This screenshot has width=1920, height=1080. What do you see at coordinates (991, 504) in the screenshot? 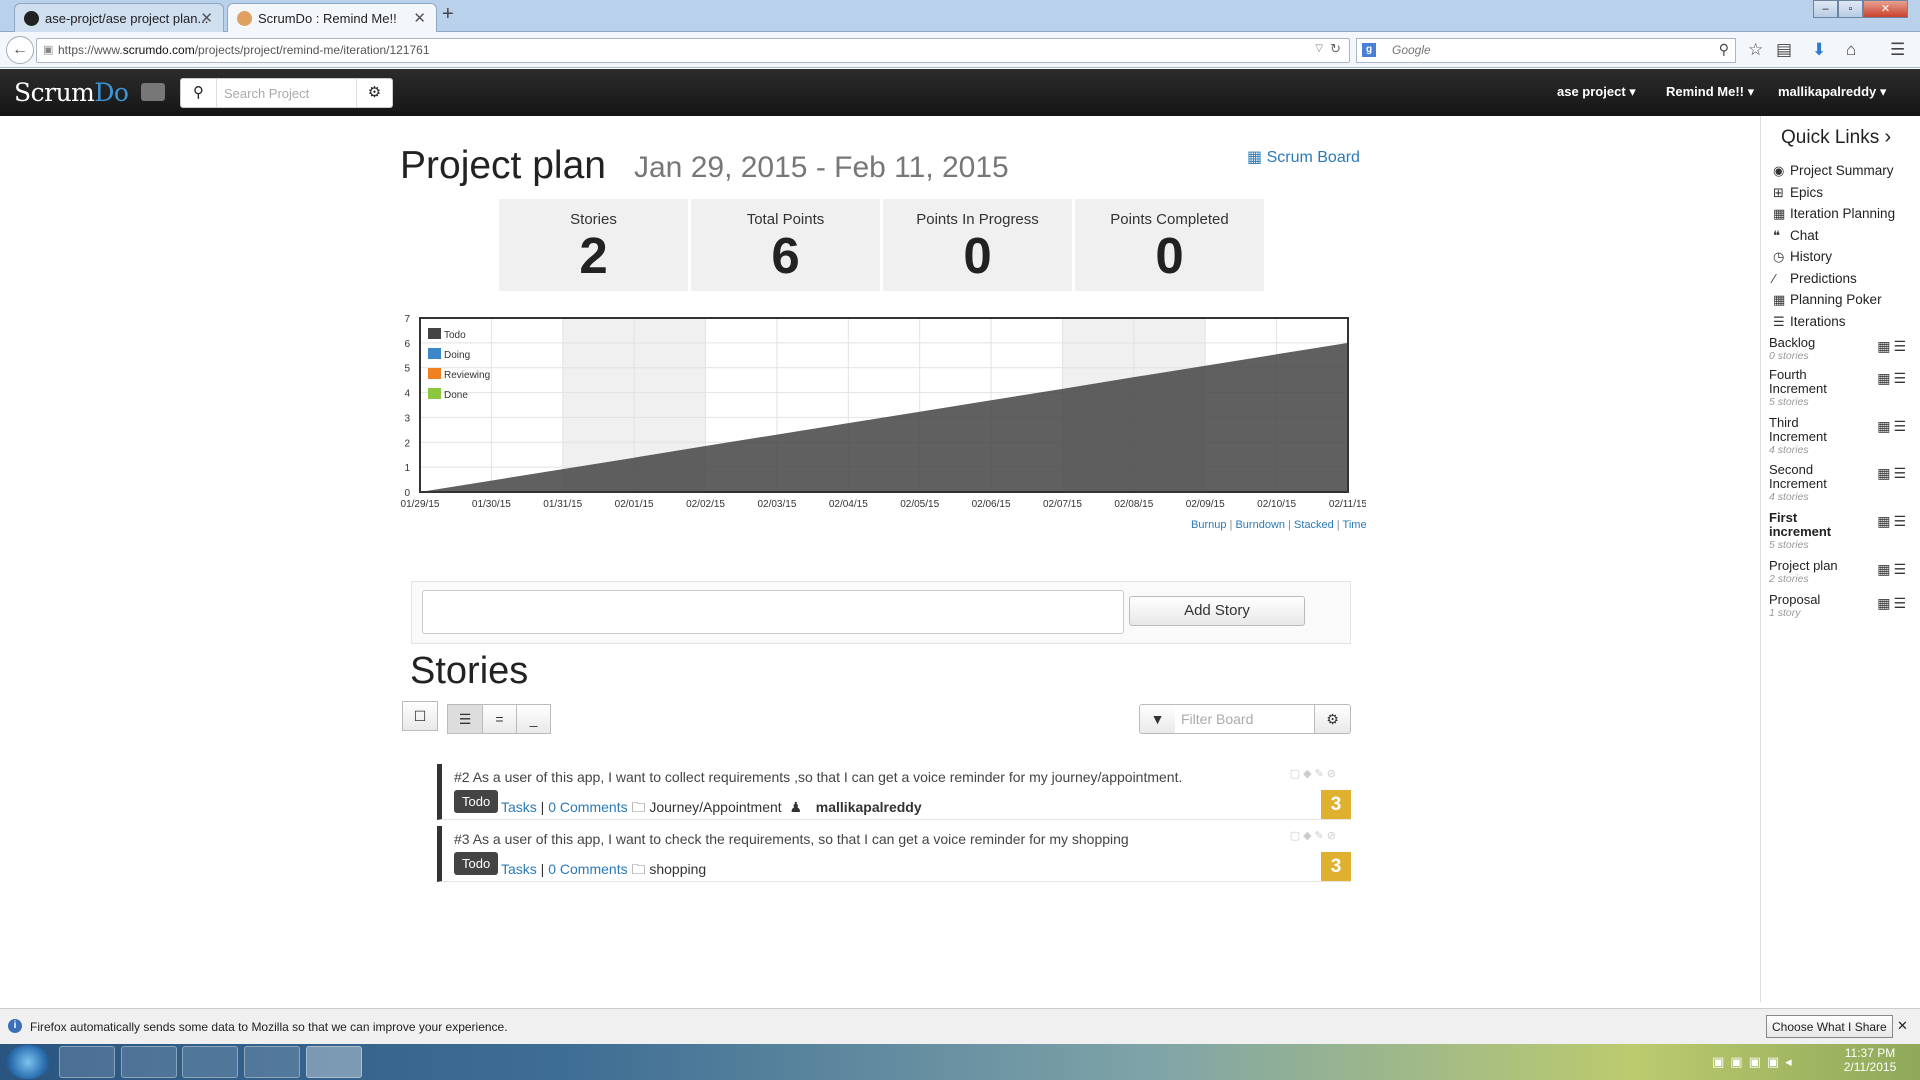
I see `x-tick-label: 02/06/15` at bounding box center [991, 504].